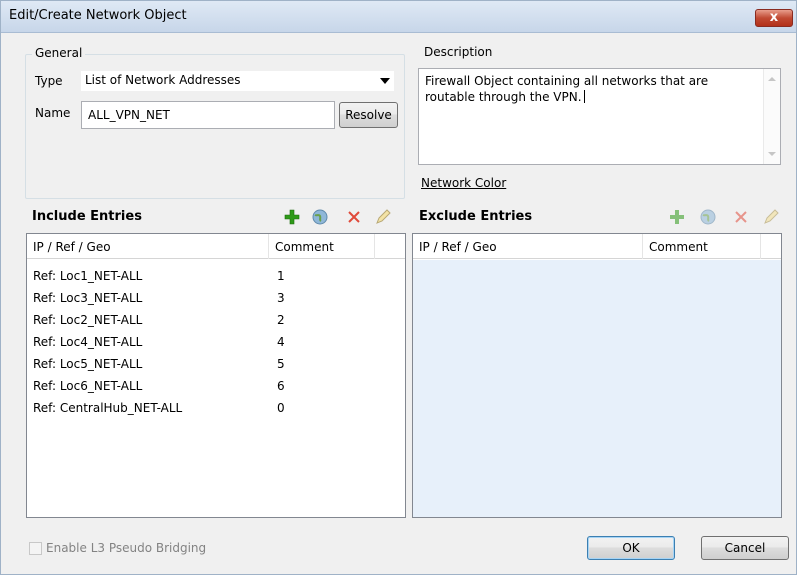 The width and height of the screenshot is (797, 575). I want to click on row-ref: Ref: Loc6_NET-ALL, so click(88, 386).